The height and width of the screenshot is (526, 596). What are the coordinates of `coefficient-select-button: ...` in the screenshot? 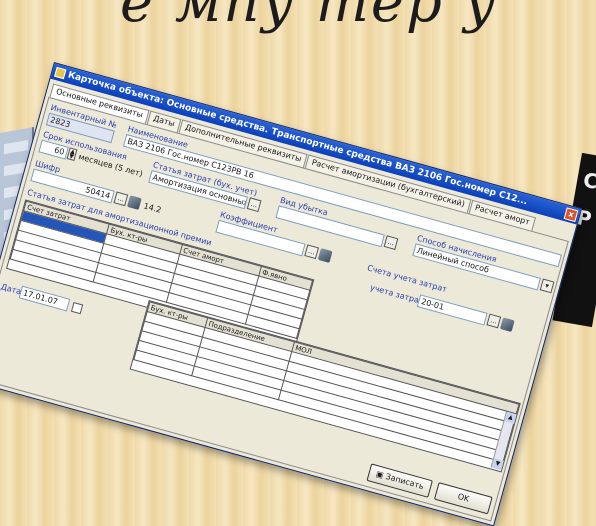 It's located at (312, 252).